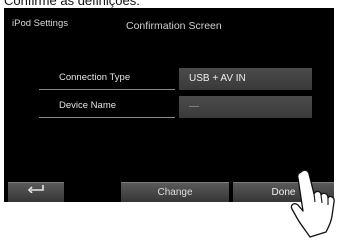  I want to click on back-arrow-icon, so click(36, 191).